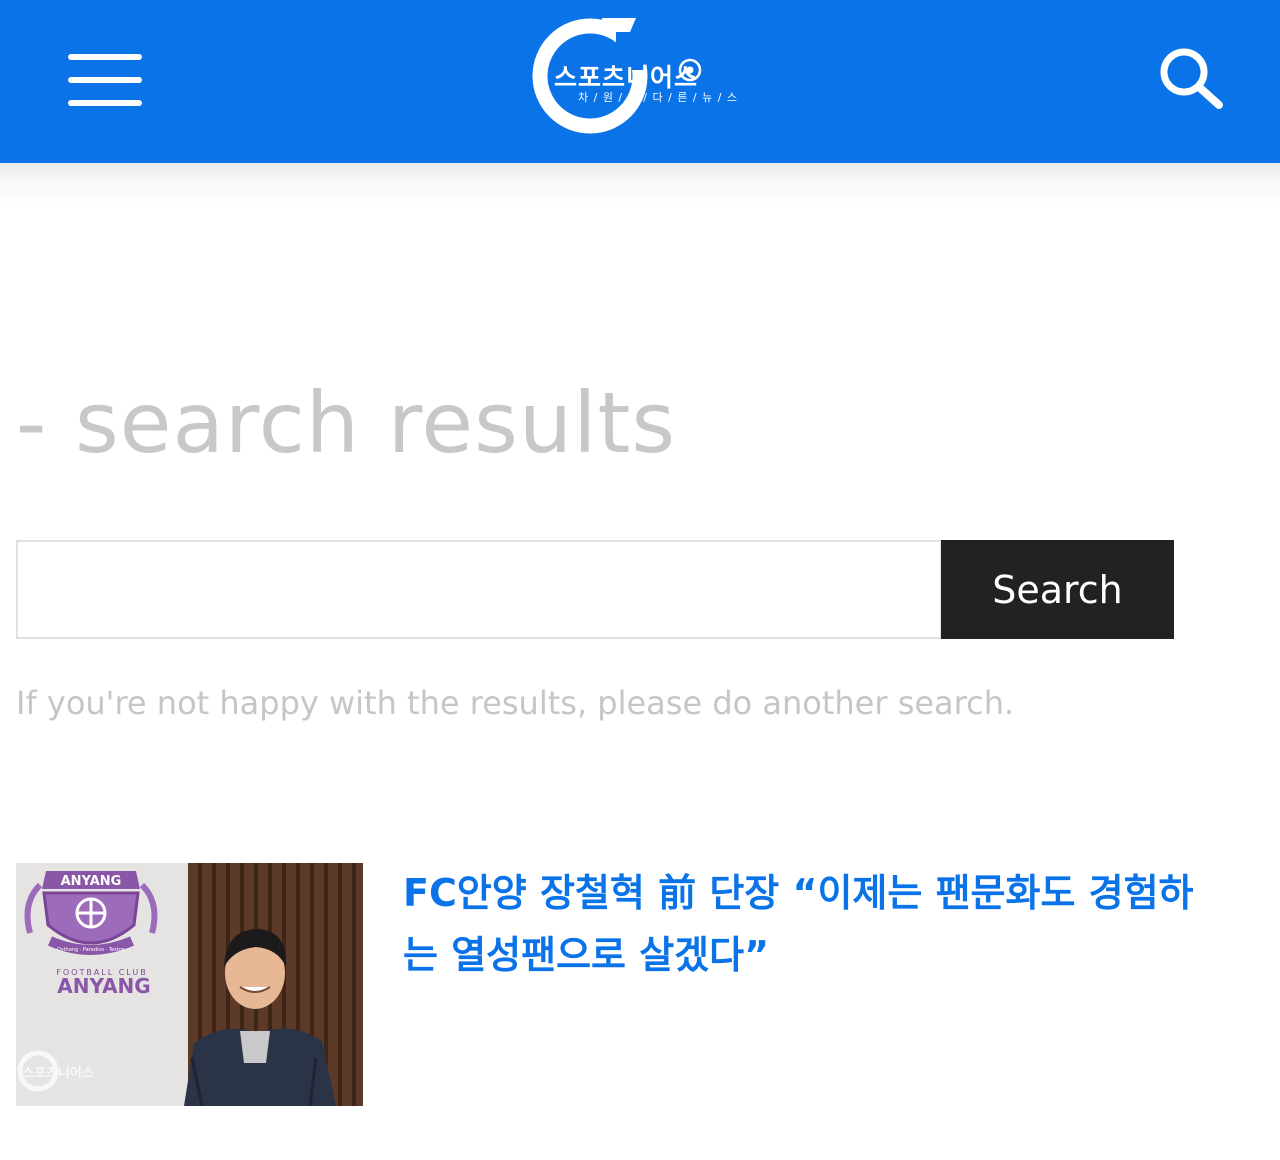 The image size is (1280, 1160). What do you see at coordinates (346, 423) in the screenshot?
I see `page-title: - search results` at bounding box center [346, 423].